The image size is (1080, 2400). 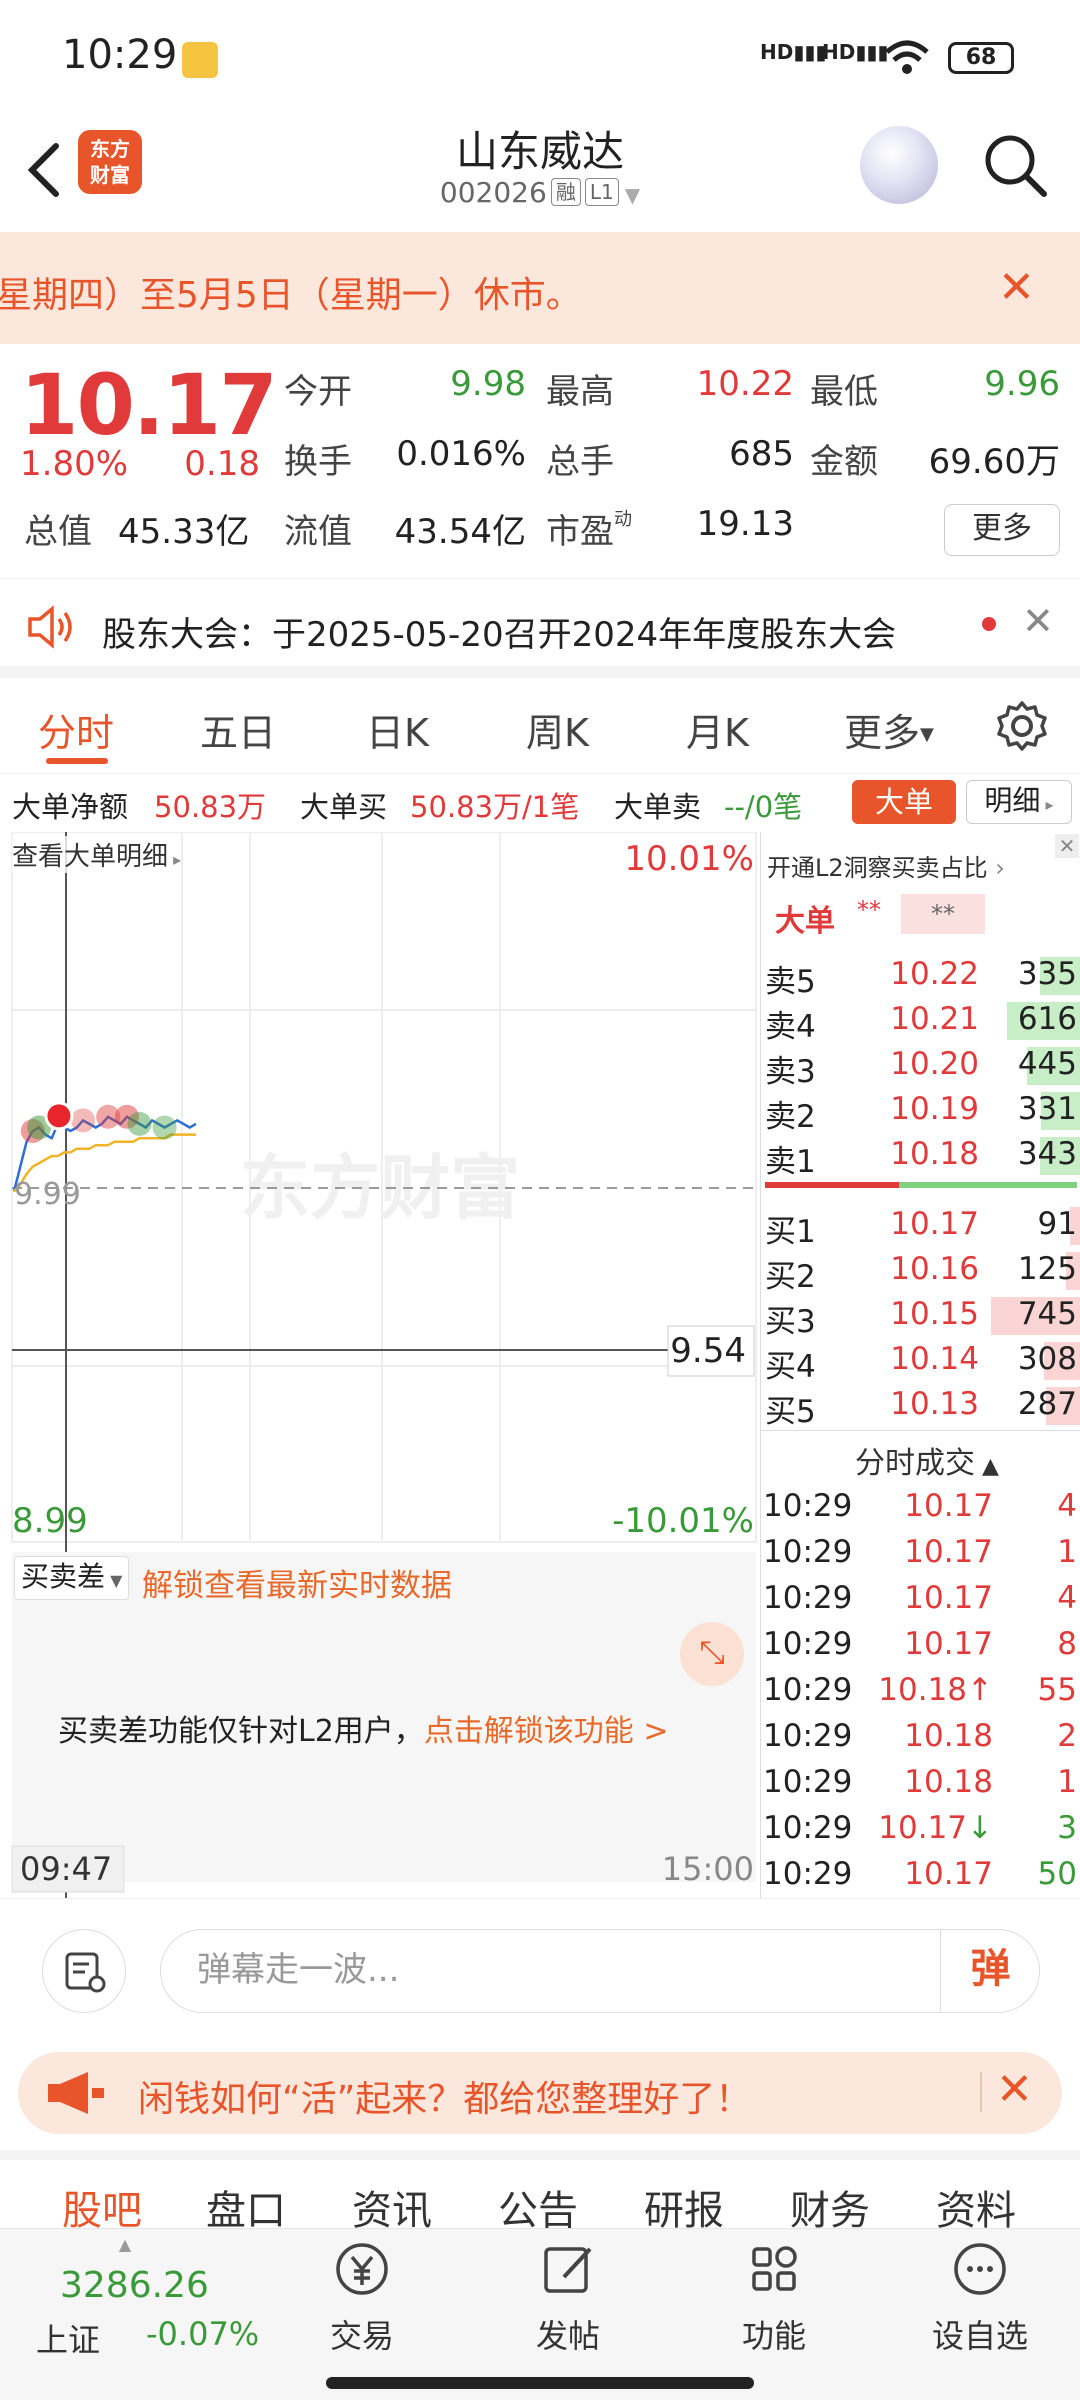 What do you see at coordinates (568, 2298) in the screenshot?
I see `nav-post: 发帖` at bounding box center [568, 2298].